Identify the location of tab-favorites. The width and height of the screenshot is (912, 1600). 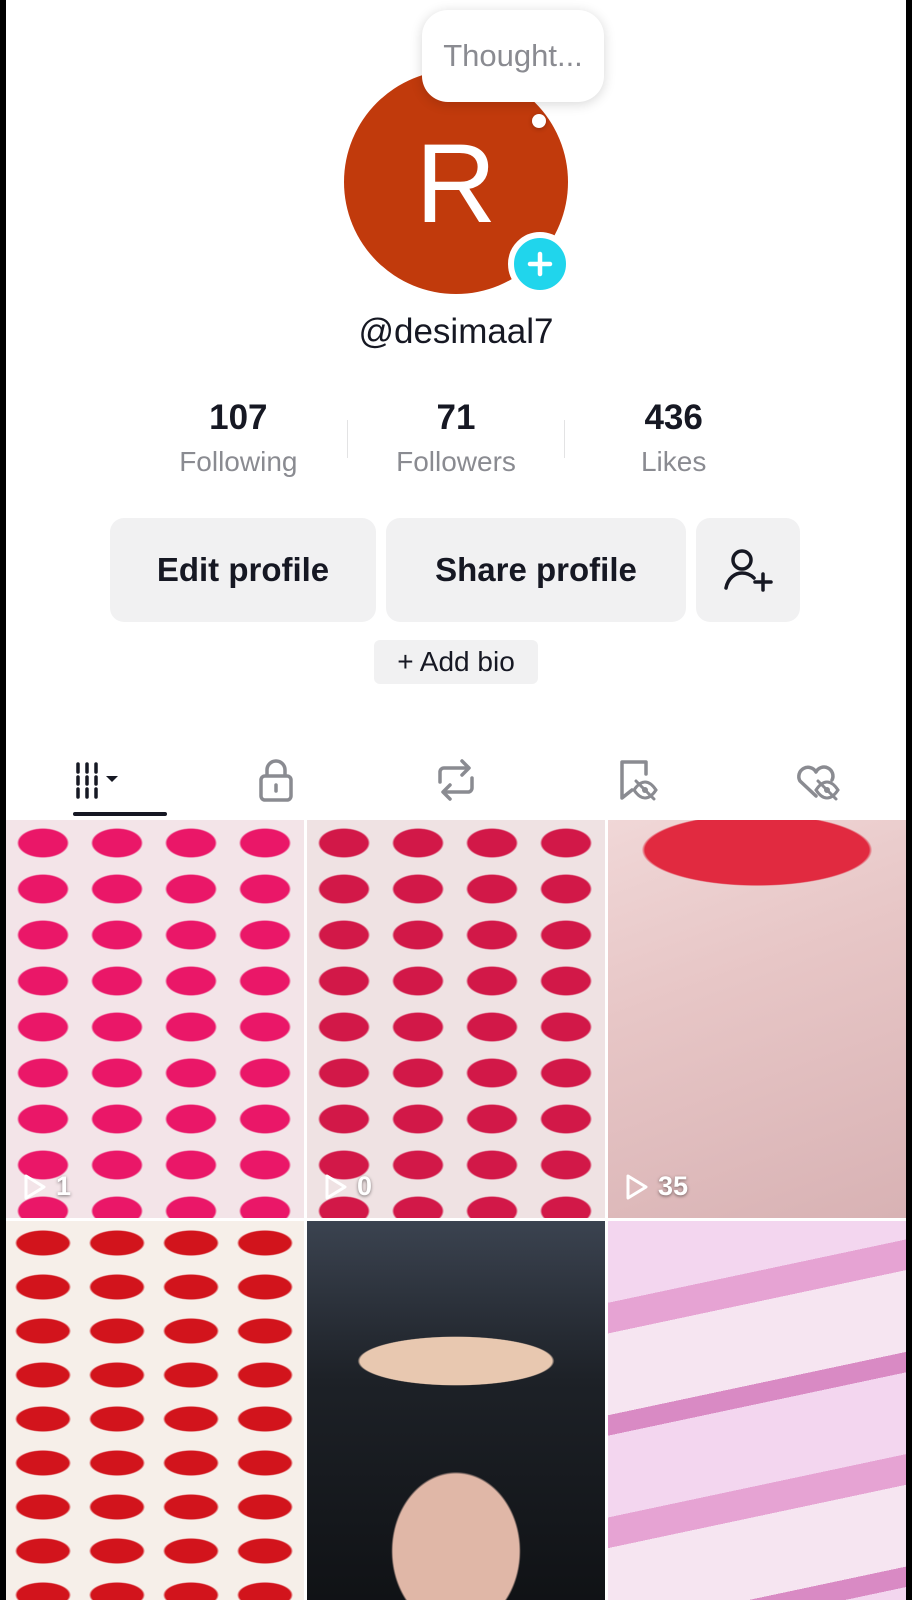
(636, 780).